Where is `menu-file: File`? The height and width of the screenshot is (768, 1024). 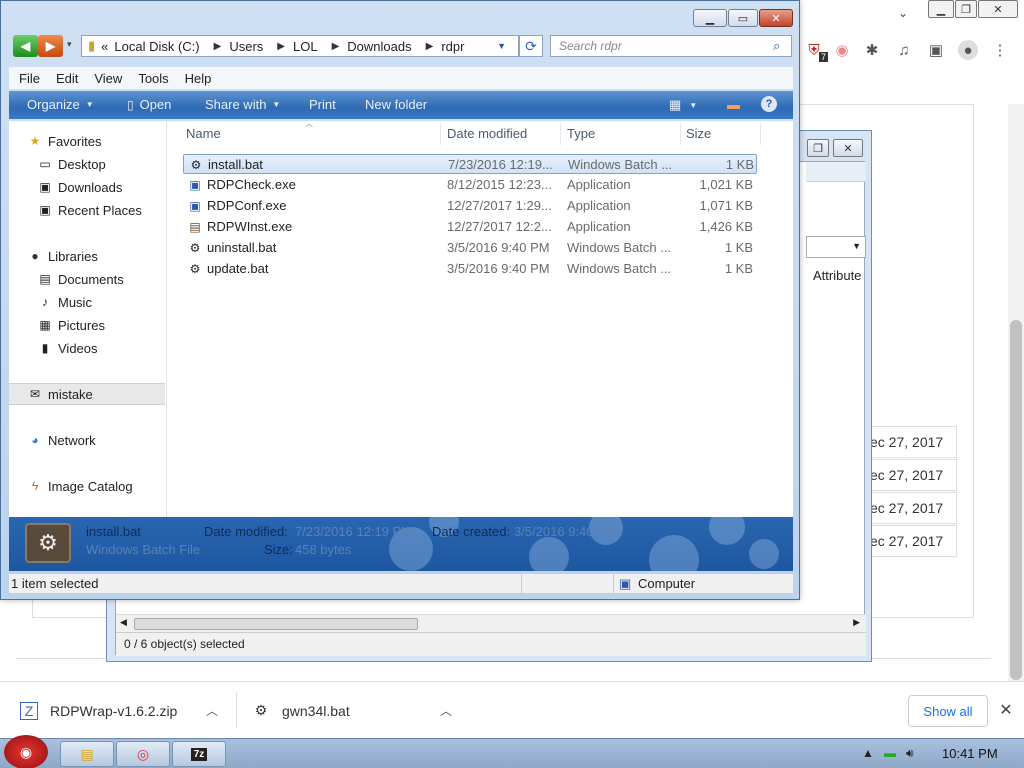
menu-file: File is located at coordinates (29, 78).